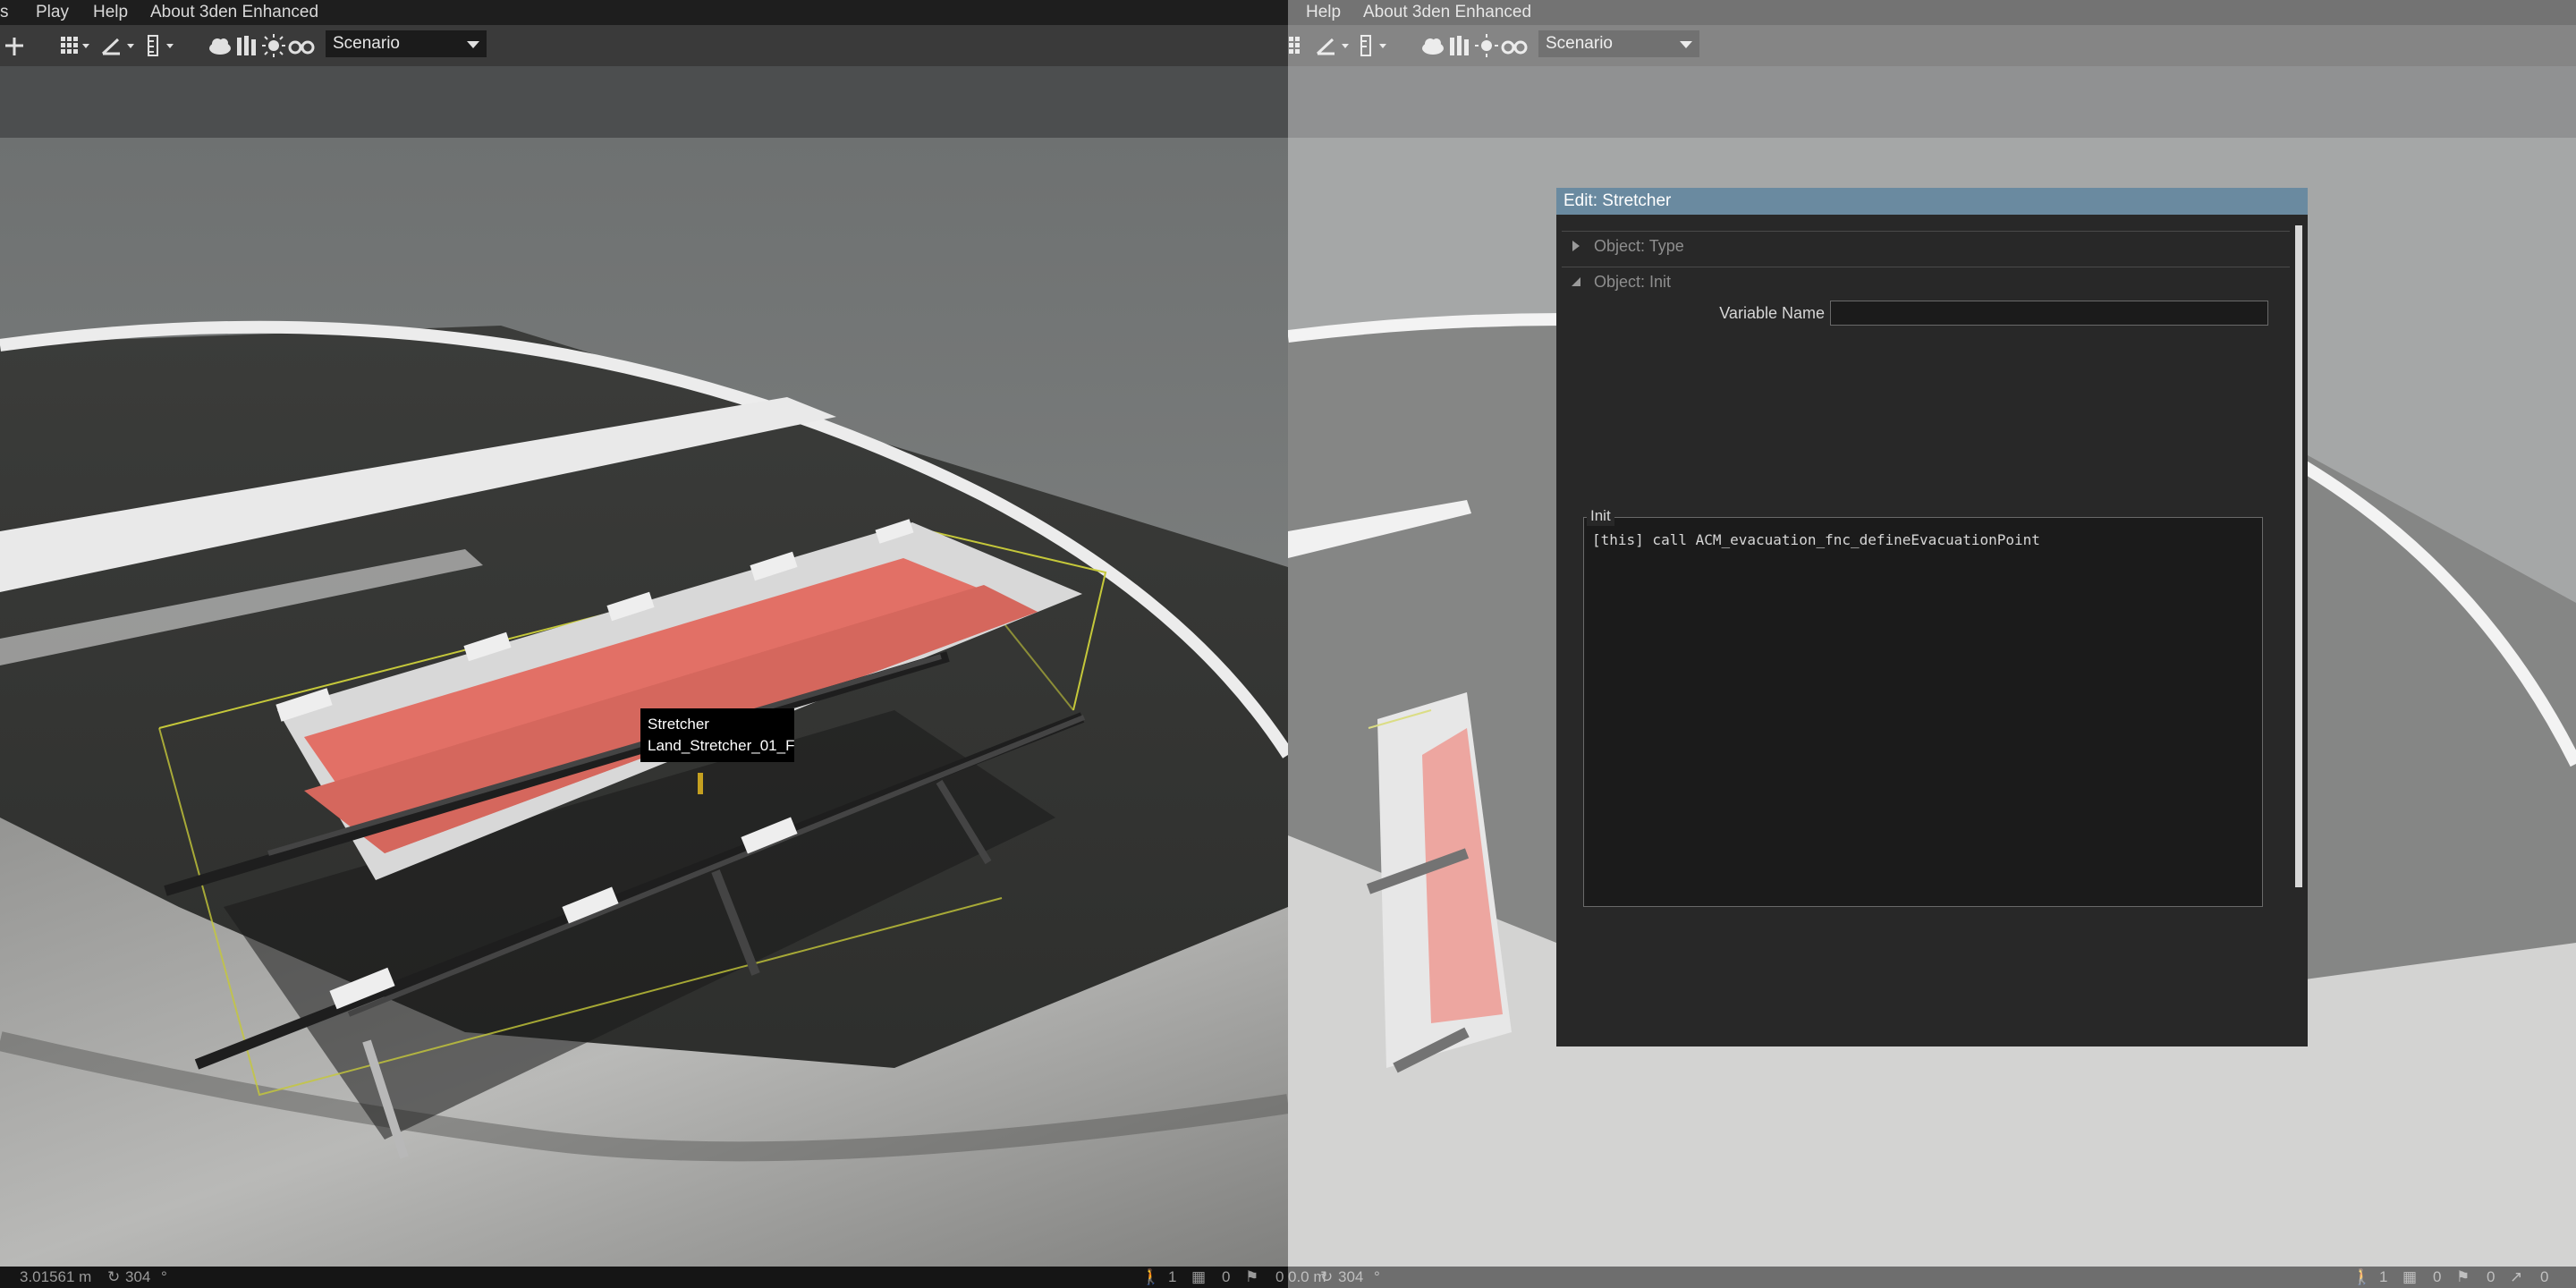  What do you see at coordinates (4, 12) in the screenshot?
I see `menu-item-scenario-truncated: s` at bounding box center [4, 12].